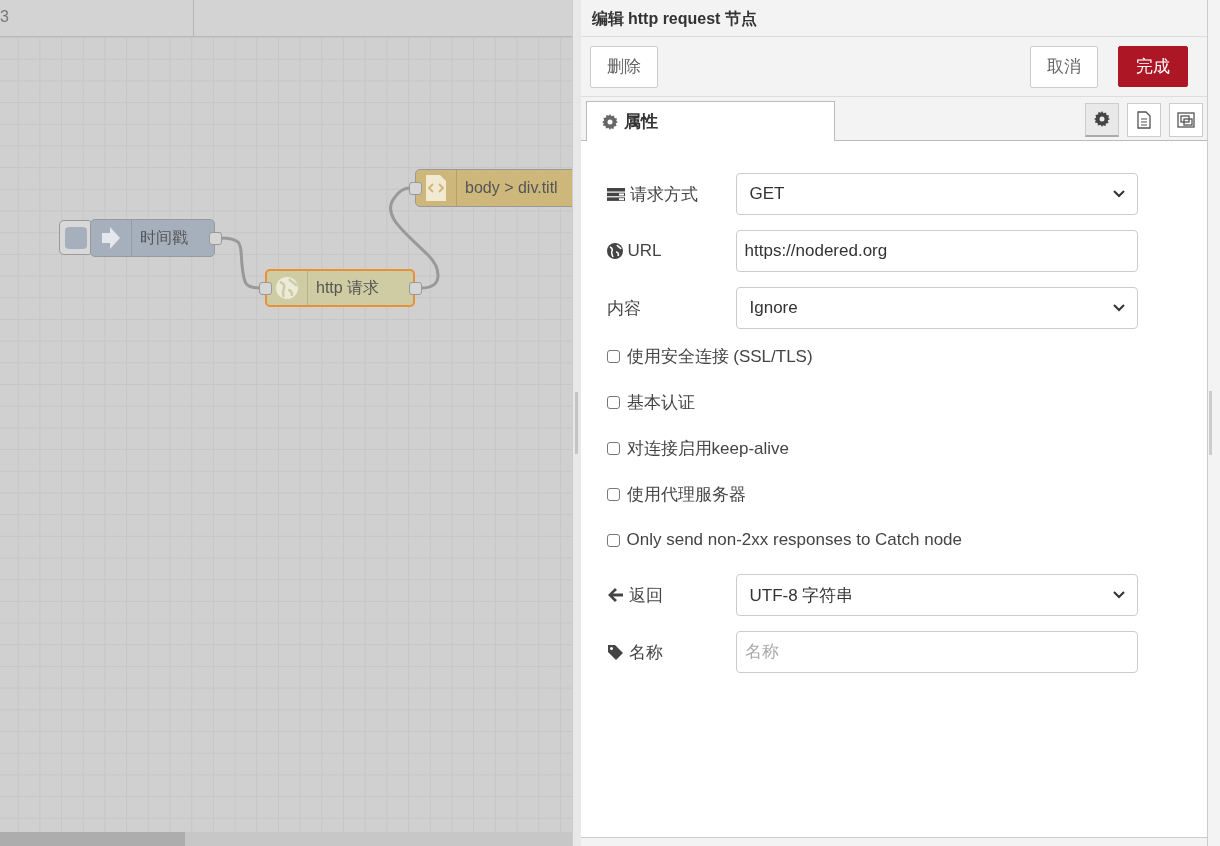  What do you see at coordinates (936, 251) in the screenshot?
I see `input-field: https://nodered.org` at bounding box center [936, 251].